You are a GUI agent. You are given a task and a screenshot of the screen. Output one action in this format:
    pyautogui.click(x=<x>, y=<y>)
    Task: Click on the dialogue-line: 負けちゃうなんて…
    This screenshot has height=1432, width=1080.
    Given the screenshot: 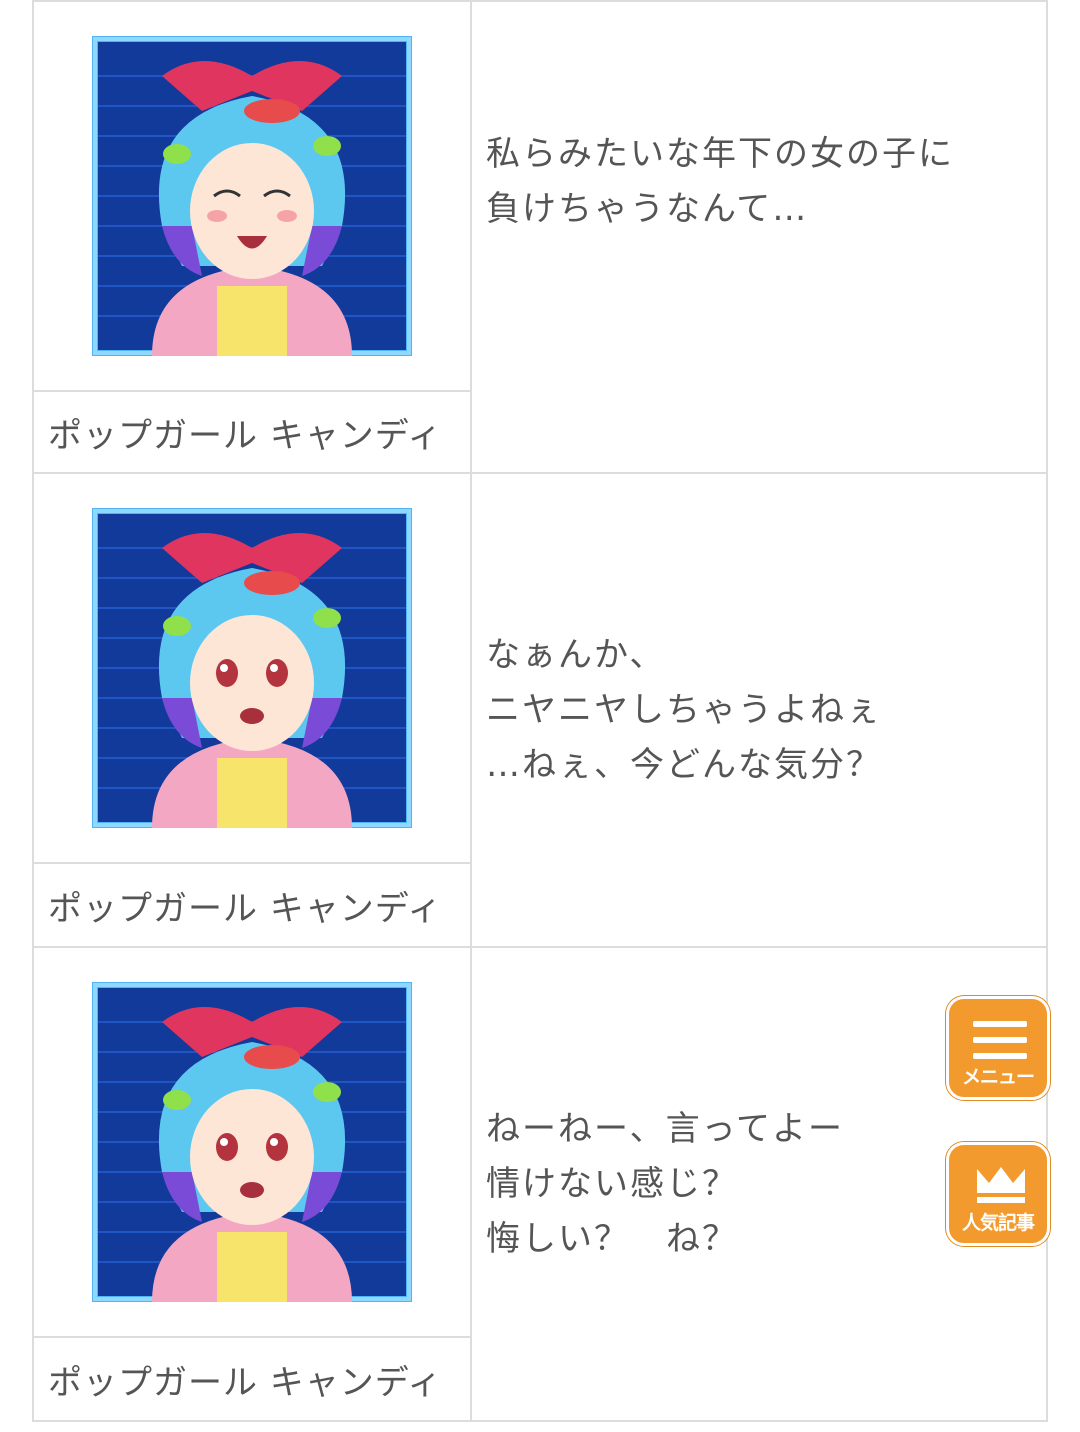 What is the action you would take?
    pyautogui.click(x=647, y=209)
    